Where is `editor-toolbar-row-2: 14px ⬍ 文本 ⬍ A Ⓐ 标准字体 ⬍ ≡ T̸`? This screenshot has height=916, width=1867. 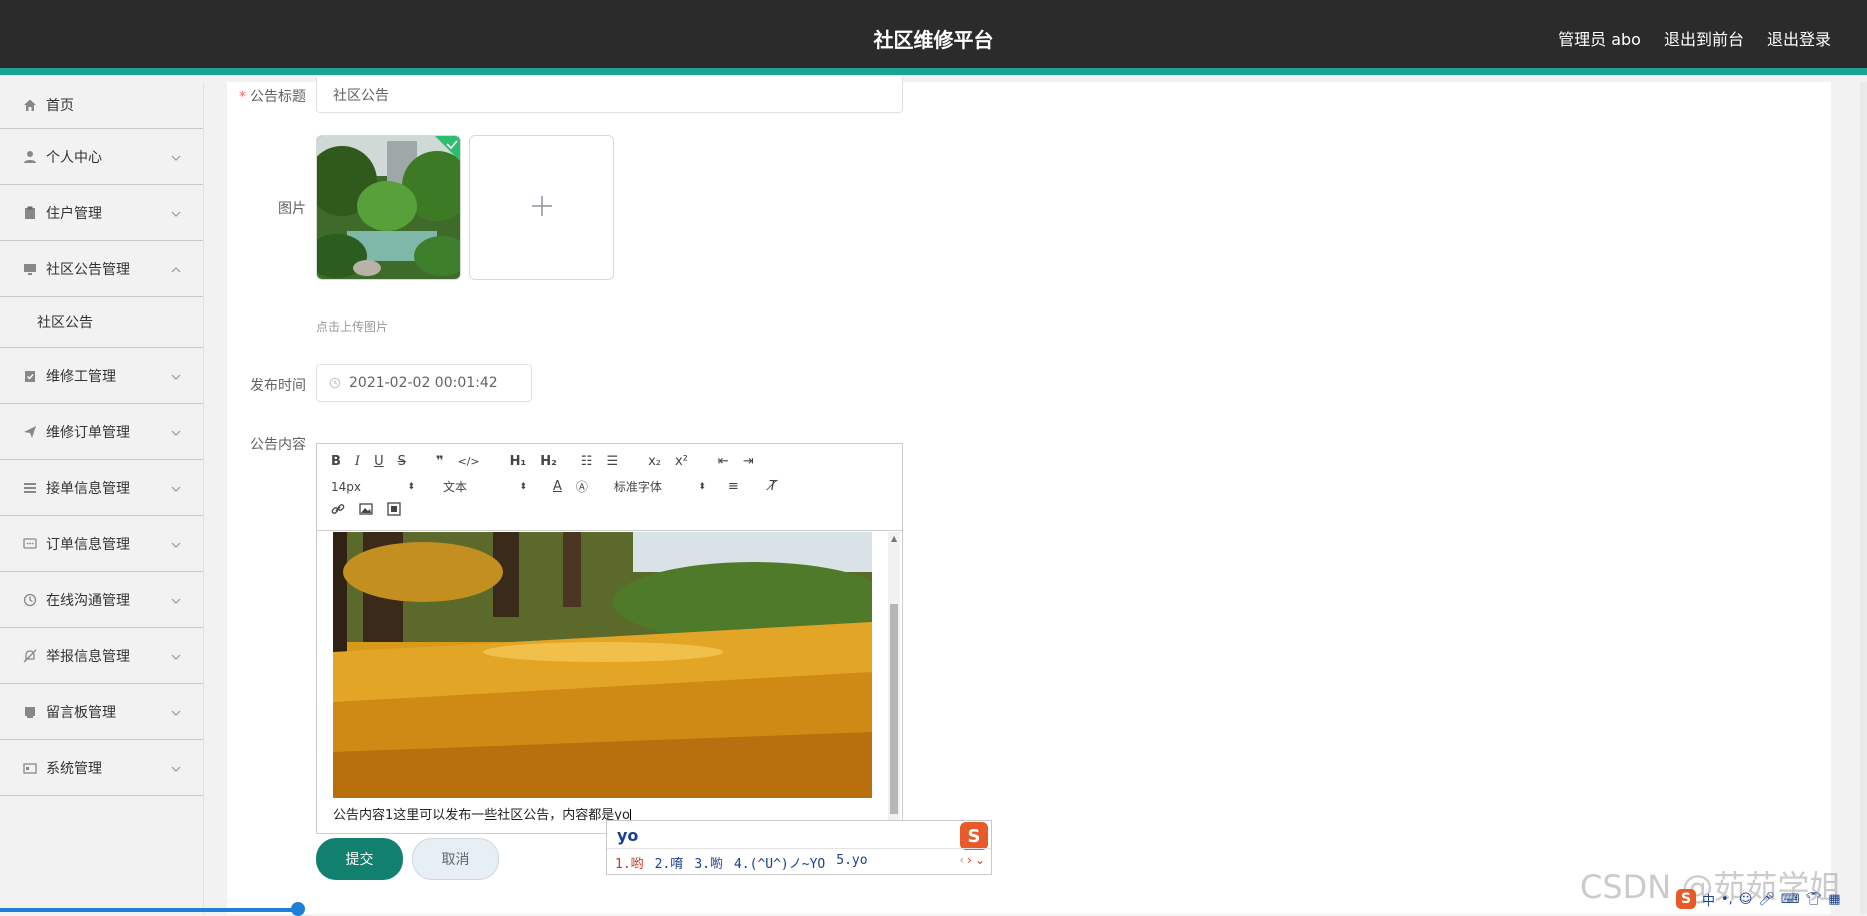 editor-toolbar-row-2: 14px ⬍ 文本 ⬍ A Ⓐ 标准字体 ⬍ ≡ T̸ is located at coordinates (561, 486).